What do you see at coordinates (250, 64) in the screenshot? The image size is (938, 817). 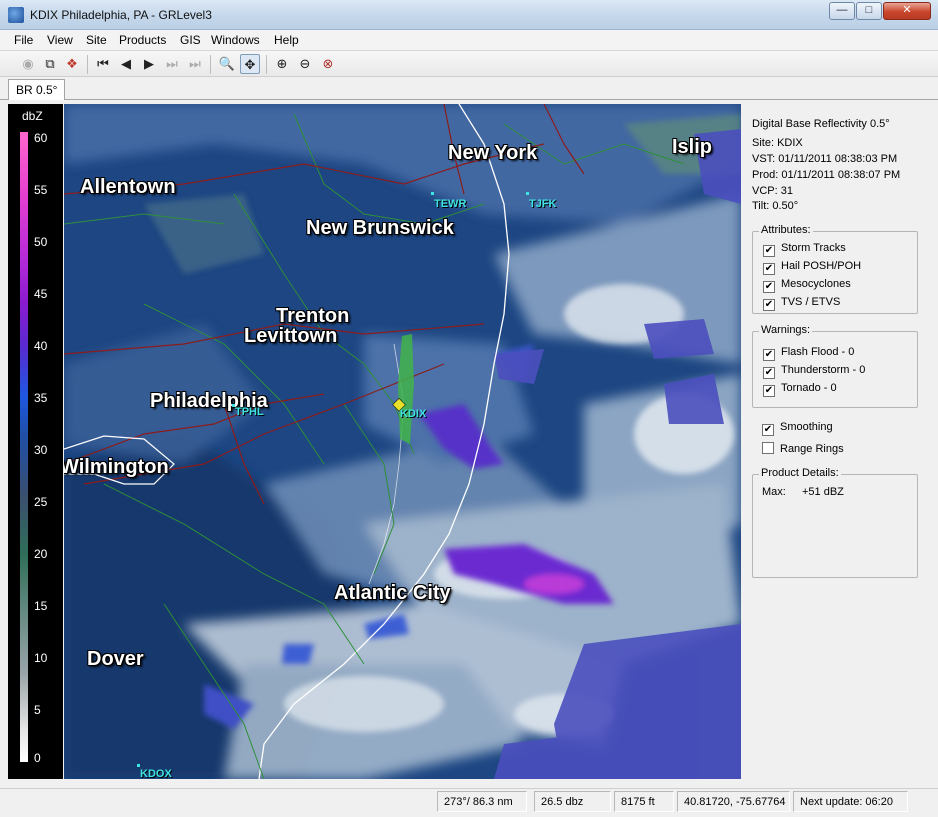 I see `pan-icon: ✥` at bounding box center [250, 64].